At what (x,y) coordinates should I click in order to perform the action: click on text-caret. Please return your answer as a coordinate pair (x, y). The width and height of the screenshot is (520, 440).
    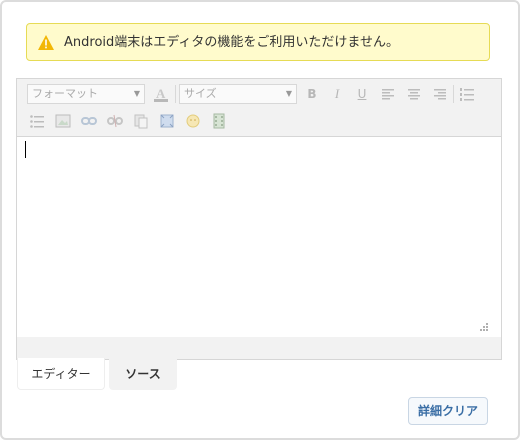
    Looking at the image, I should click on (25, 149).